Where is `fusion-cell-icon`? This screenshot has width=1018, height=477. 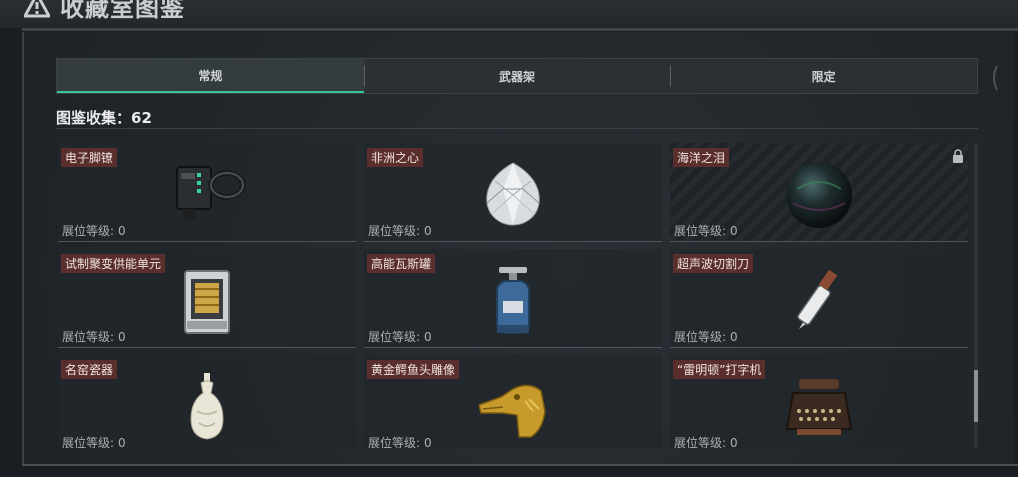 fusion-cell-icon is located at coordinates (207, 302).